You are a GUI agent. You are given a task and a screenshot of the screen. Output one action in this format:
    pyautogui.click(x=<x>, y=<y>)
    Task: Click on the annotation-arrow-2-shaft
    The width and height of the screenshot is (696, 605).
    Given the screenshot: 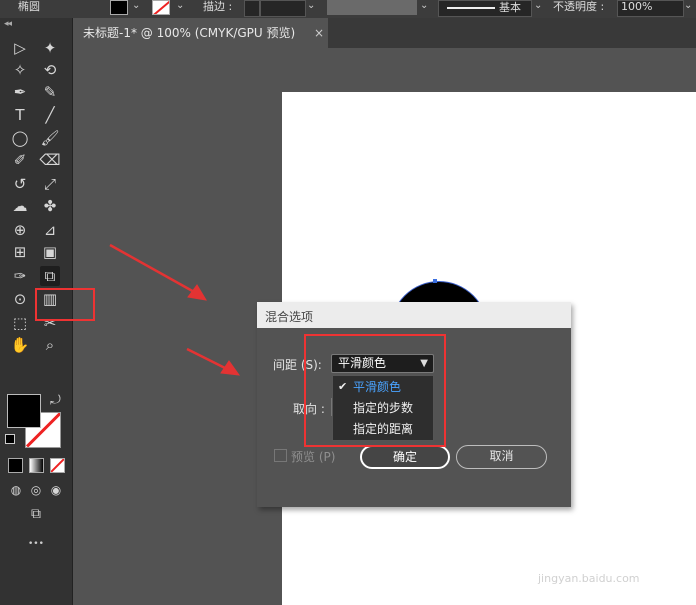 What is the action you would take?
    pyautogui.click(x=208, y=359)
    